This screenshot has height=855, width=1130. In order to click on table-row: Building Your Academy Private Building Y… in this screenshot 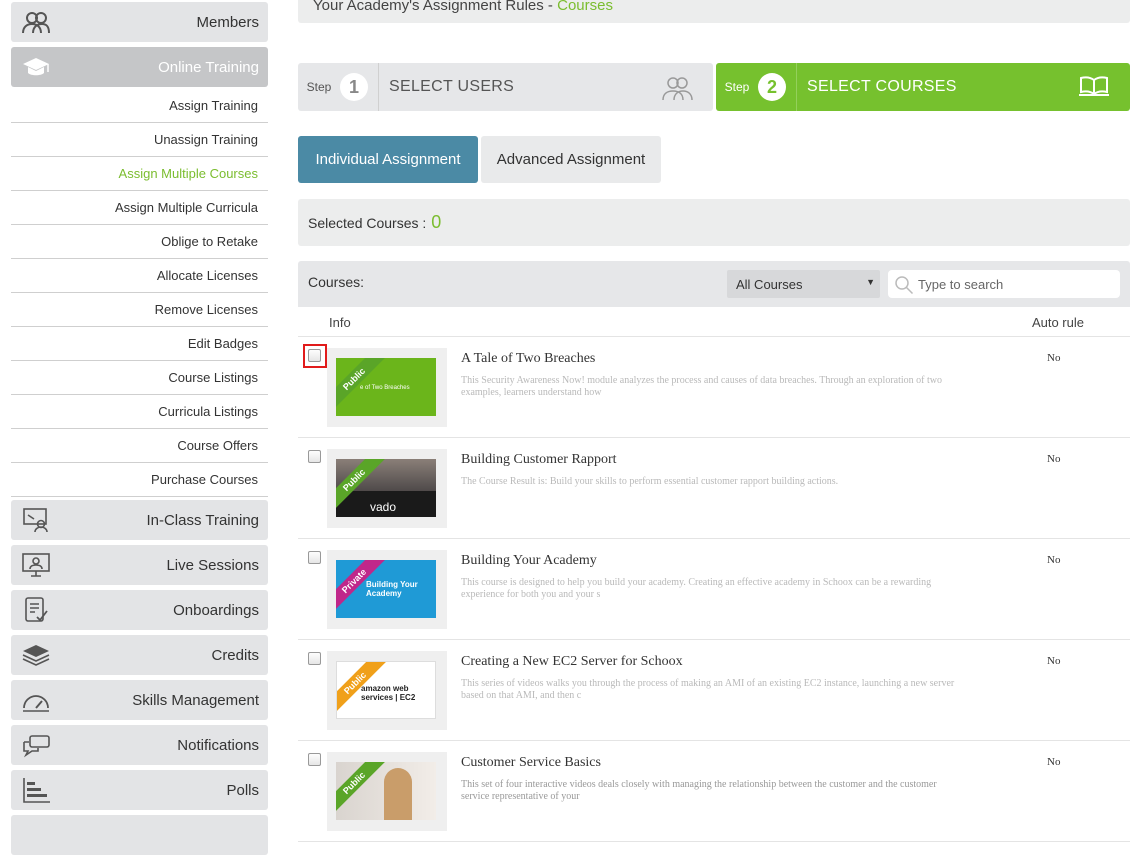, I will do `click(714, 589)`.